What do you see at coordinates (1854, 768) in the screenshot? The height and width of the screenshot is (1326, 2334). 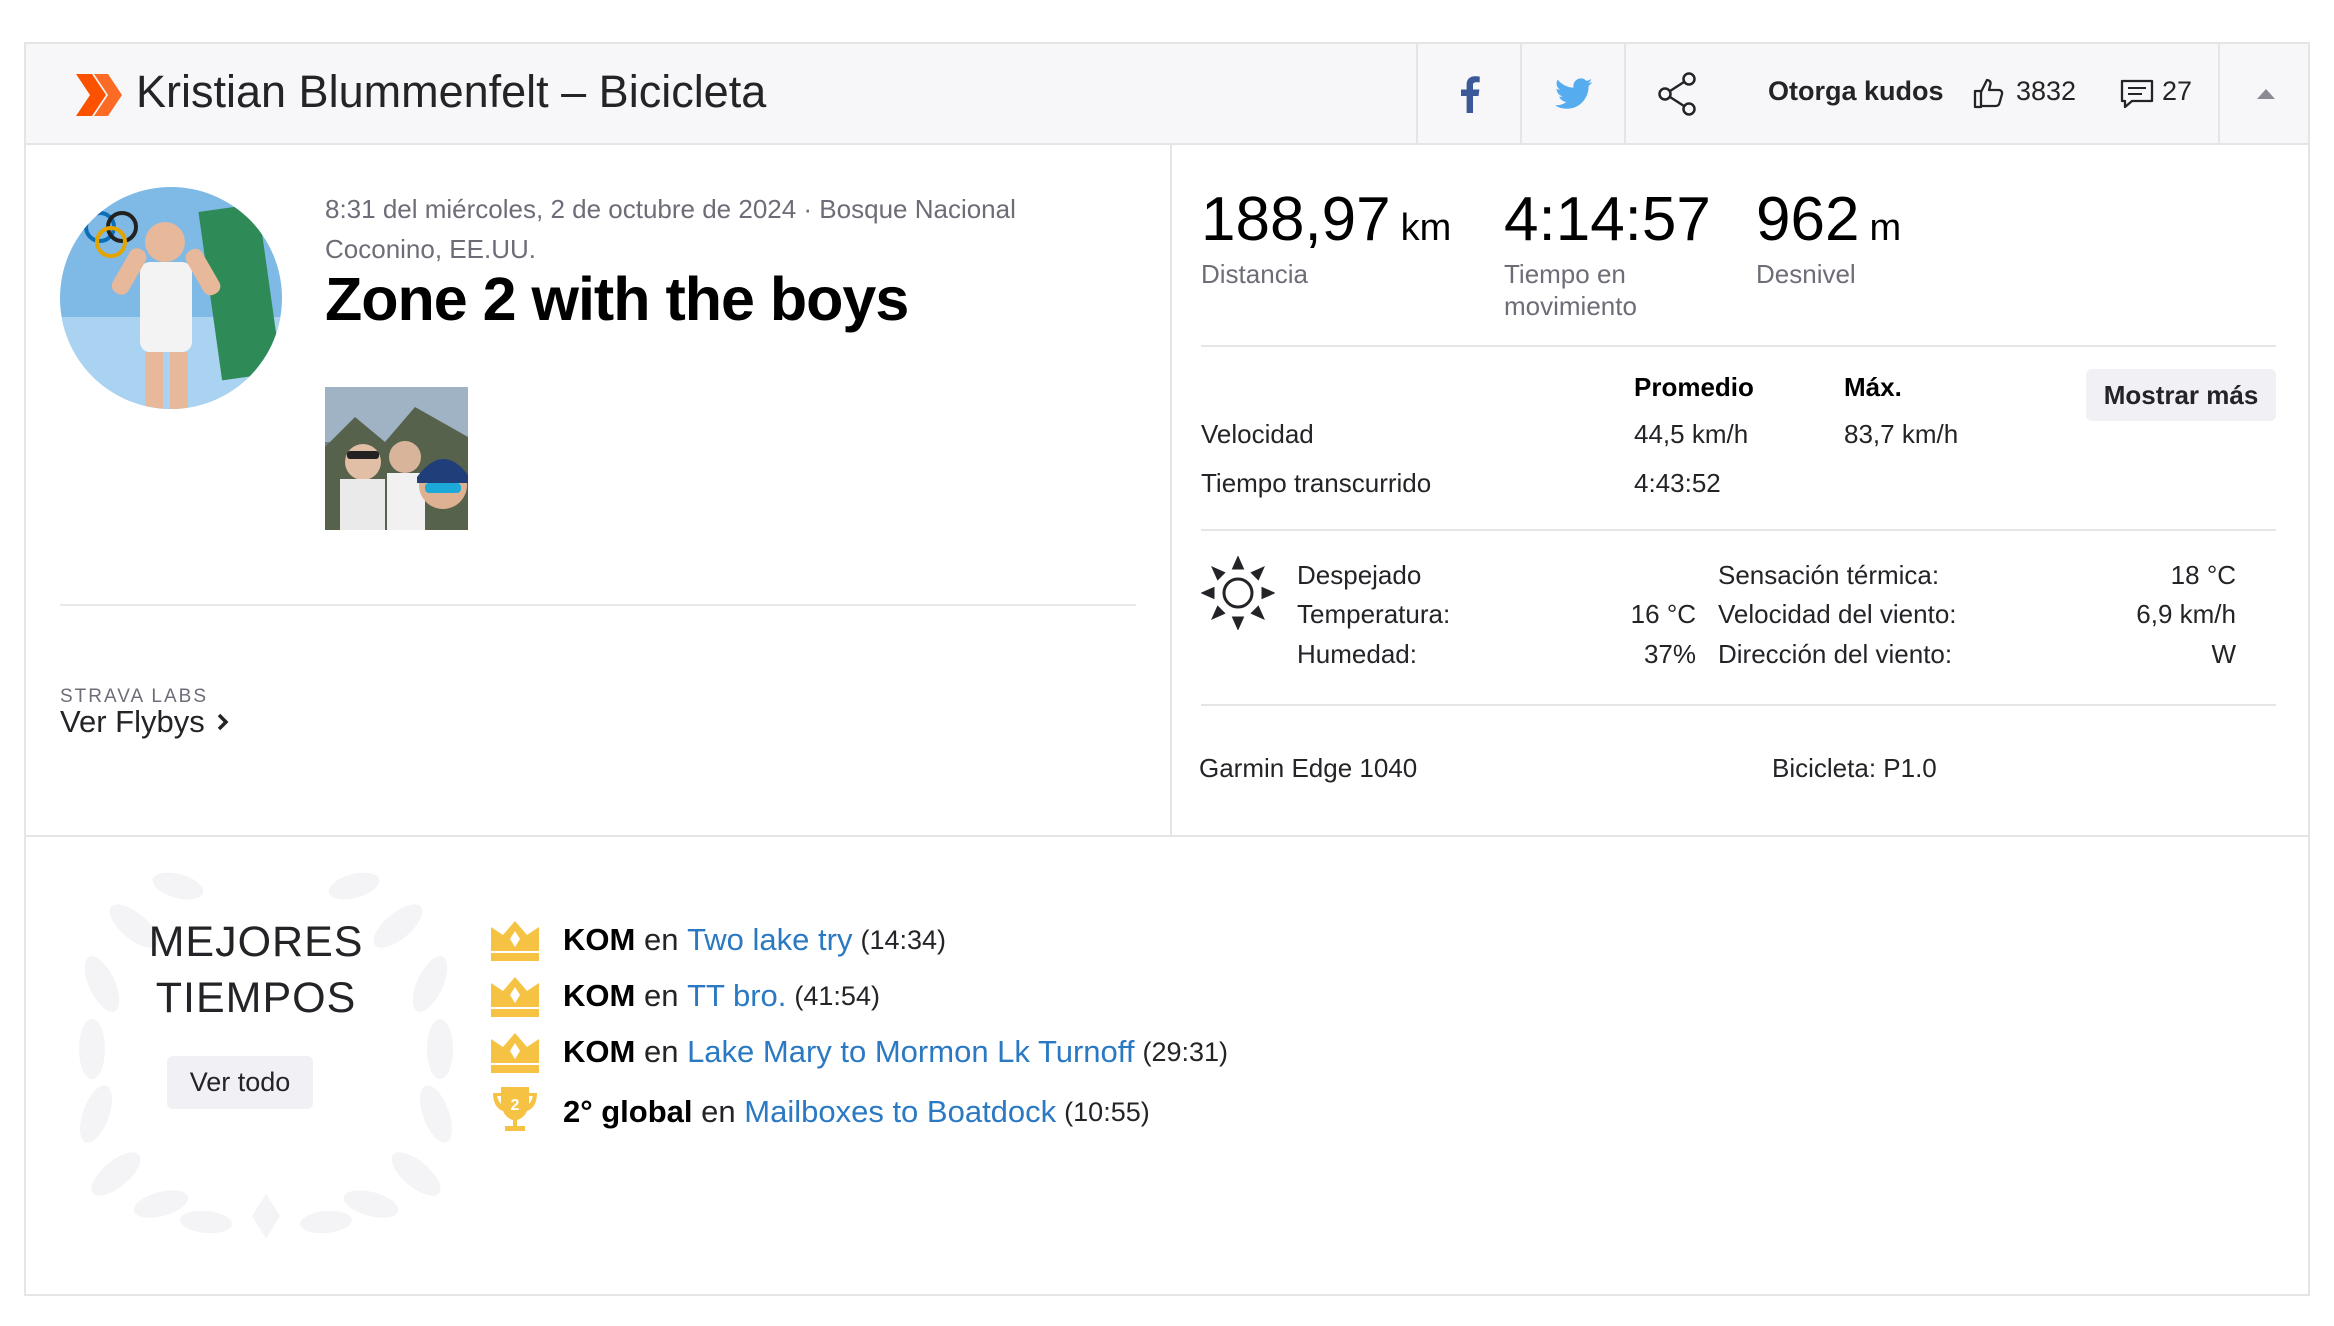 I see `bike-name: Bicicleta: P1.0` at bounding box center [1854, 768].